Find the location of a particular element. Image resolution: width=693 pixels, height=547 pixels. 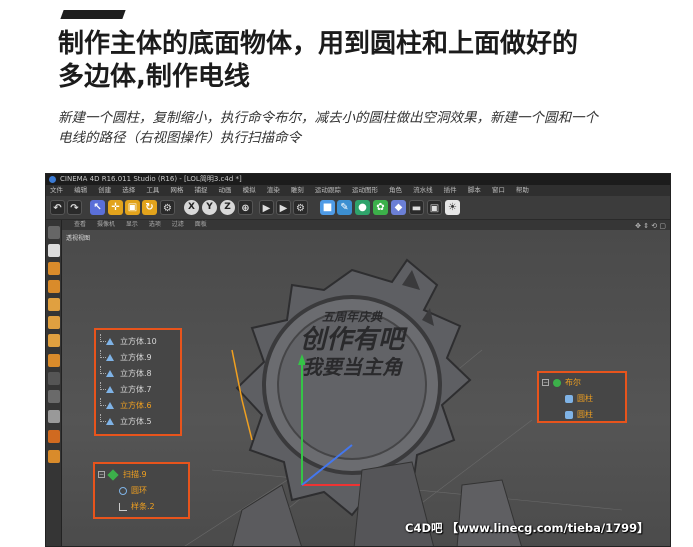

undo-icon: ↶ is located at coordinates (57, 207).